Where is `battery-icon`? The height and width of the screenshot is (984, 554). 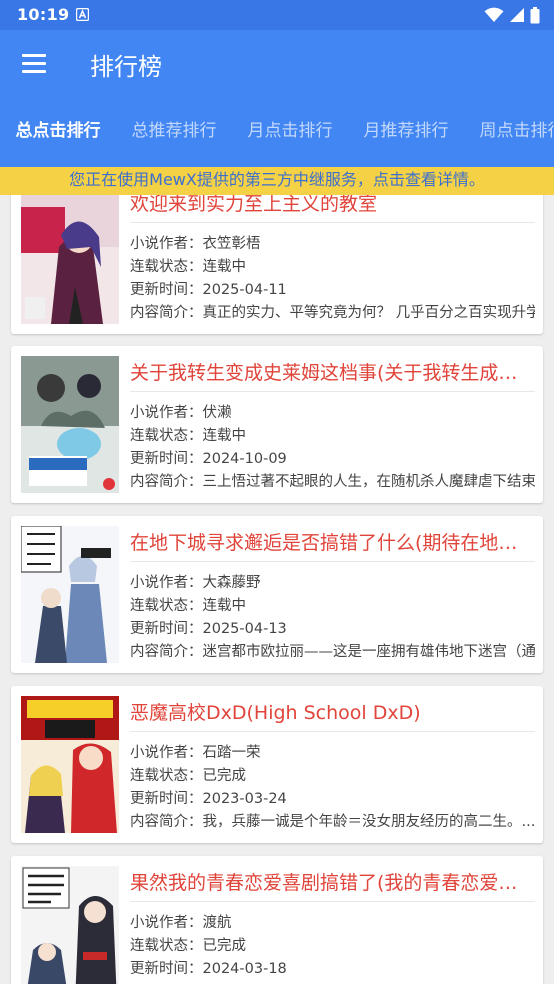 battery-icon is located at coordinates (535, 14).